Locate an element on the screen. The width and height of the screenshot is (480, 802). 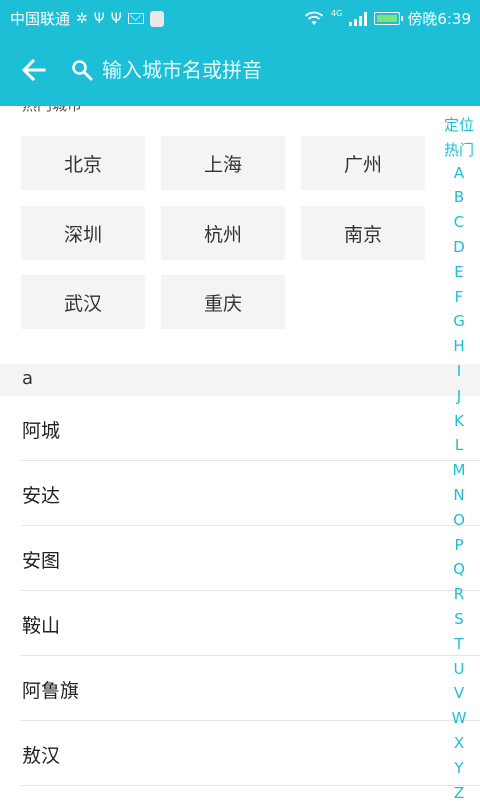
back-button is located at coordinates (34, 70).